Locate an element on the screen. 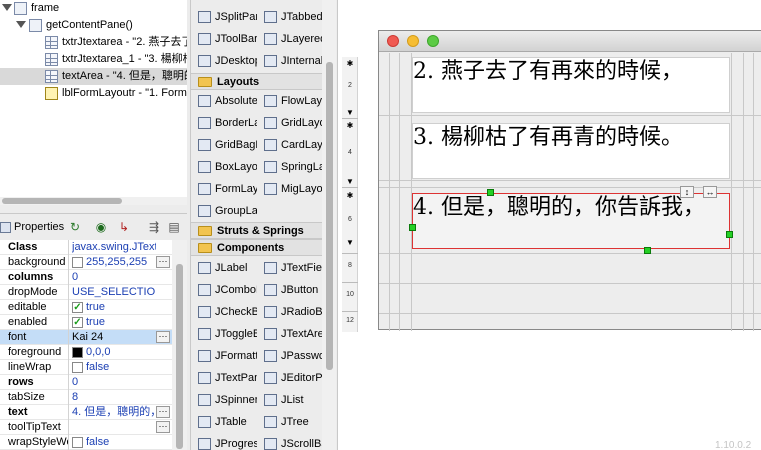 The width and height of the screenshot is (761, 450). tree-item-textArea: textArea - "4. 但是，聰明的，你告訴我，" is located at coordinates (93, 76).